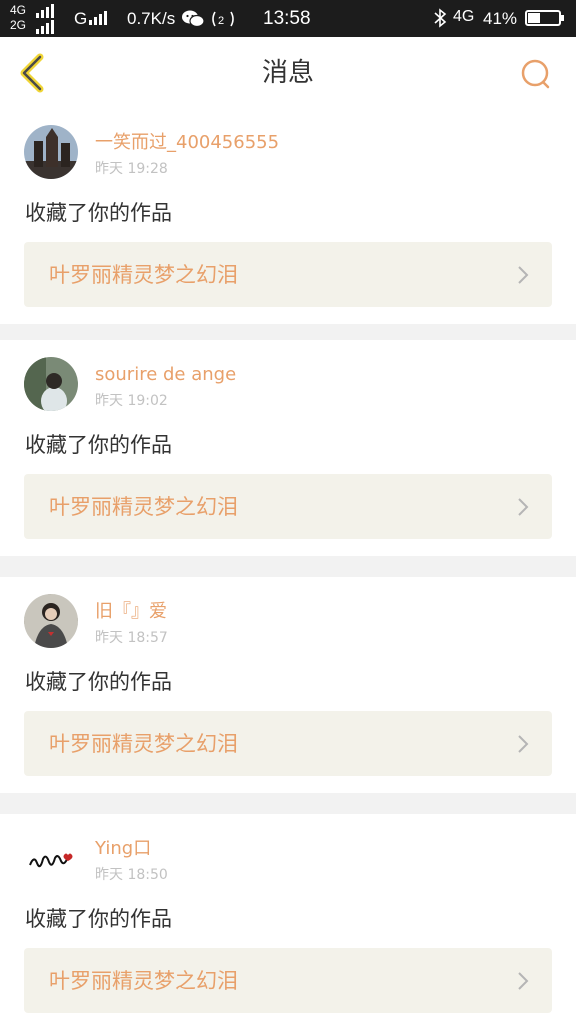 Image resolution: width=576 pixels, height=1024 pixels. What do you see at coordinates (151, 18) in the screenshot?
I see `network-speed: 0.7K/s` at bounding box center [151, 18].